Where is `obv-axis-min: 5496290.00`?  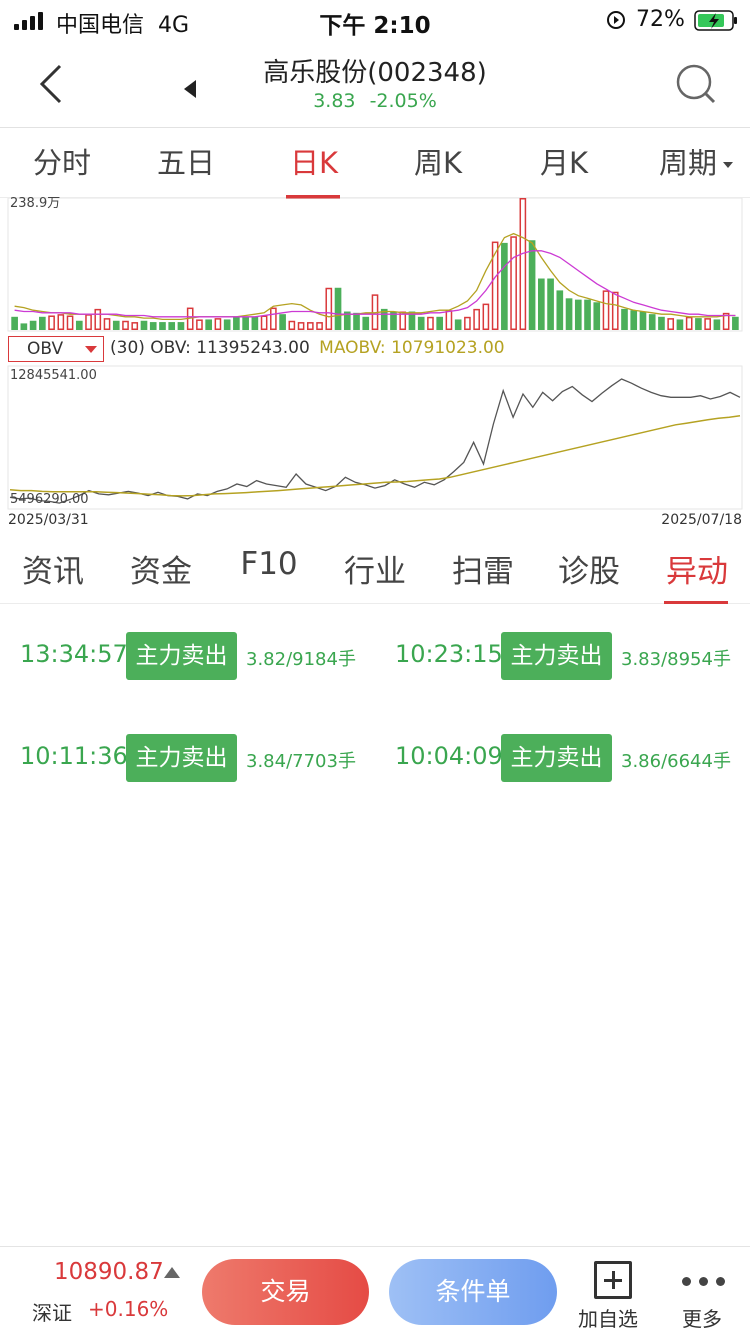
obv-axis-min: 5496290.00 is located at coordinates (49, 499).